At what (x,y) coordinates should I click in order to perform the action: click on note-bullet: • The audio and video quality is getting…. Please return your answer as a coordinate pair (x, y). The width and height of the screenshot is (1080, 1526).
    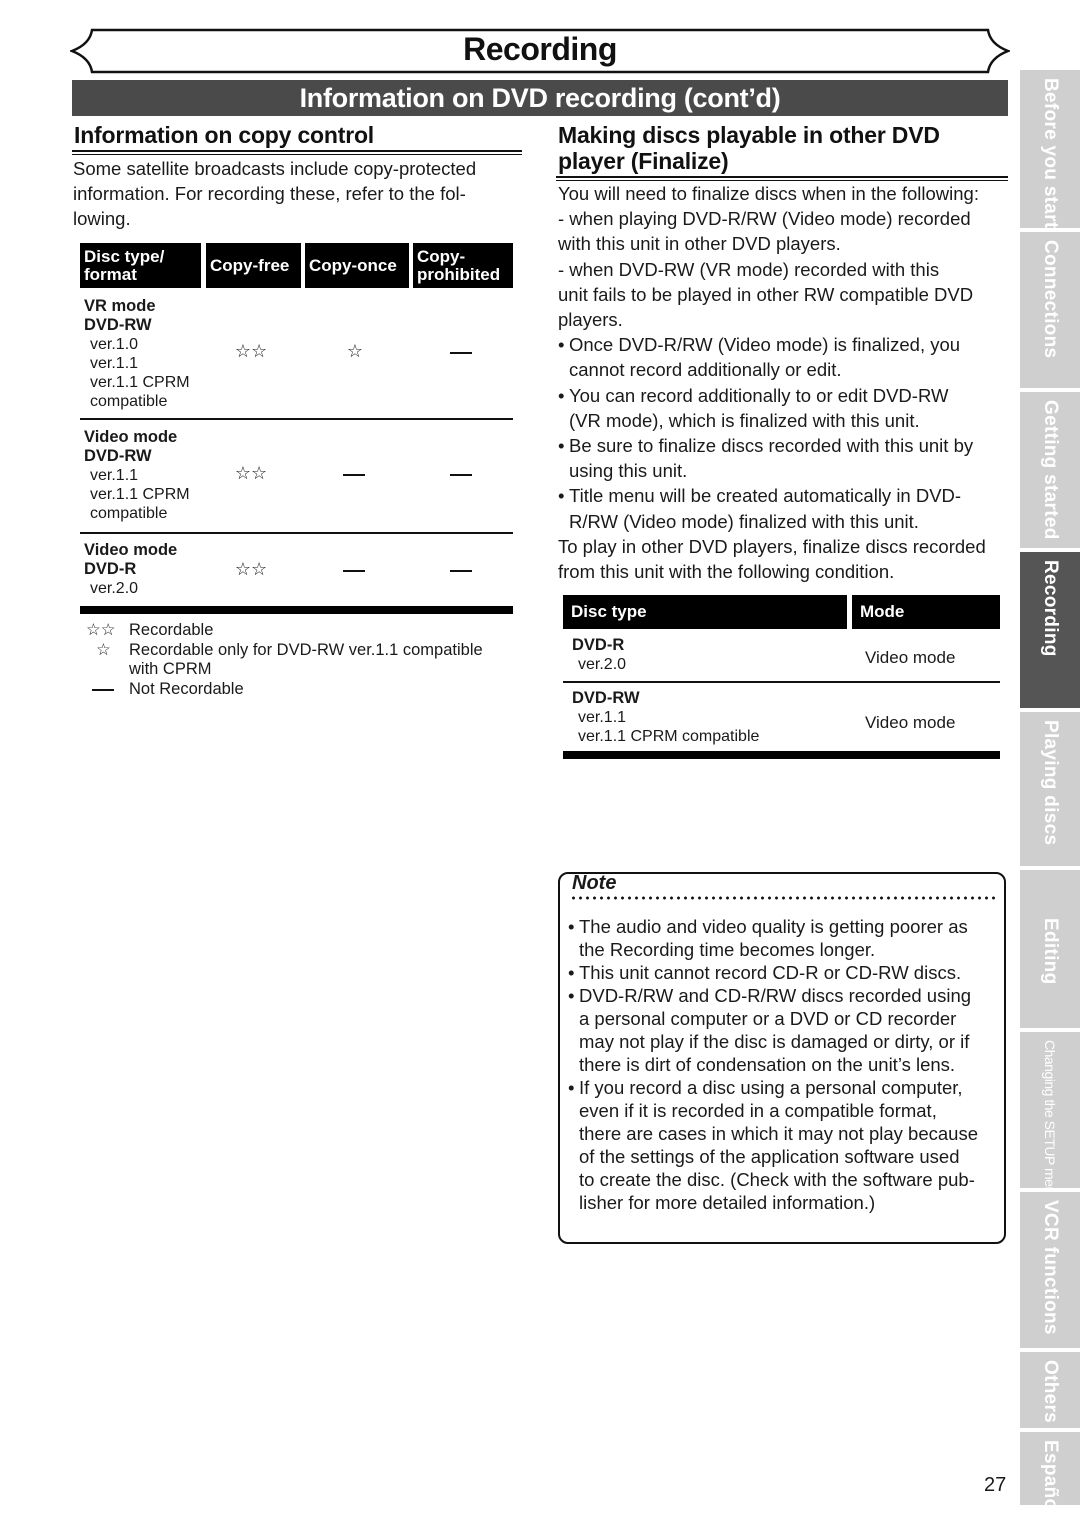
    Looking at the image, I should click on (768, 938).